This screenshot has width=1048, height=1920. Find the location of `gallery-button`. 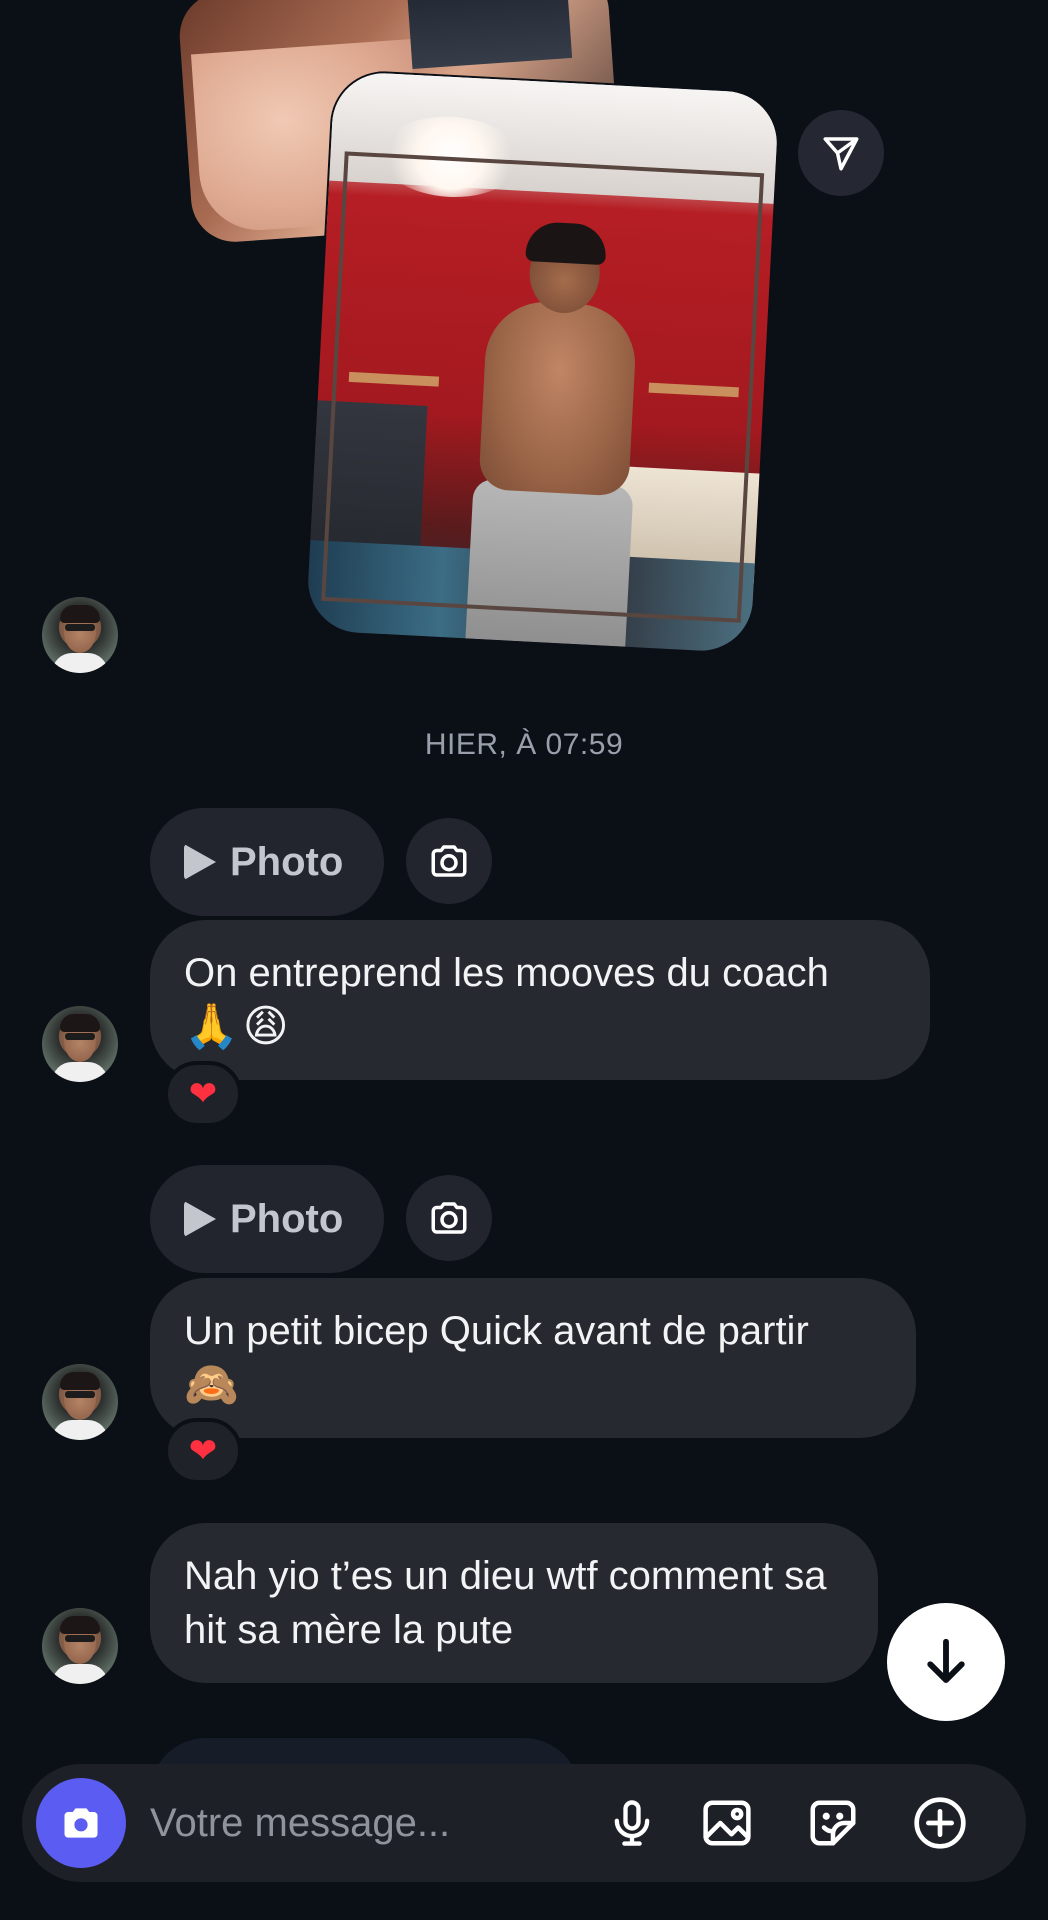

gallery-button is located at coordinates (727, 1823).